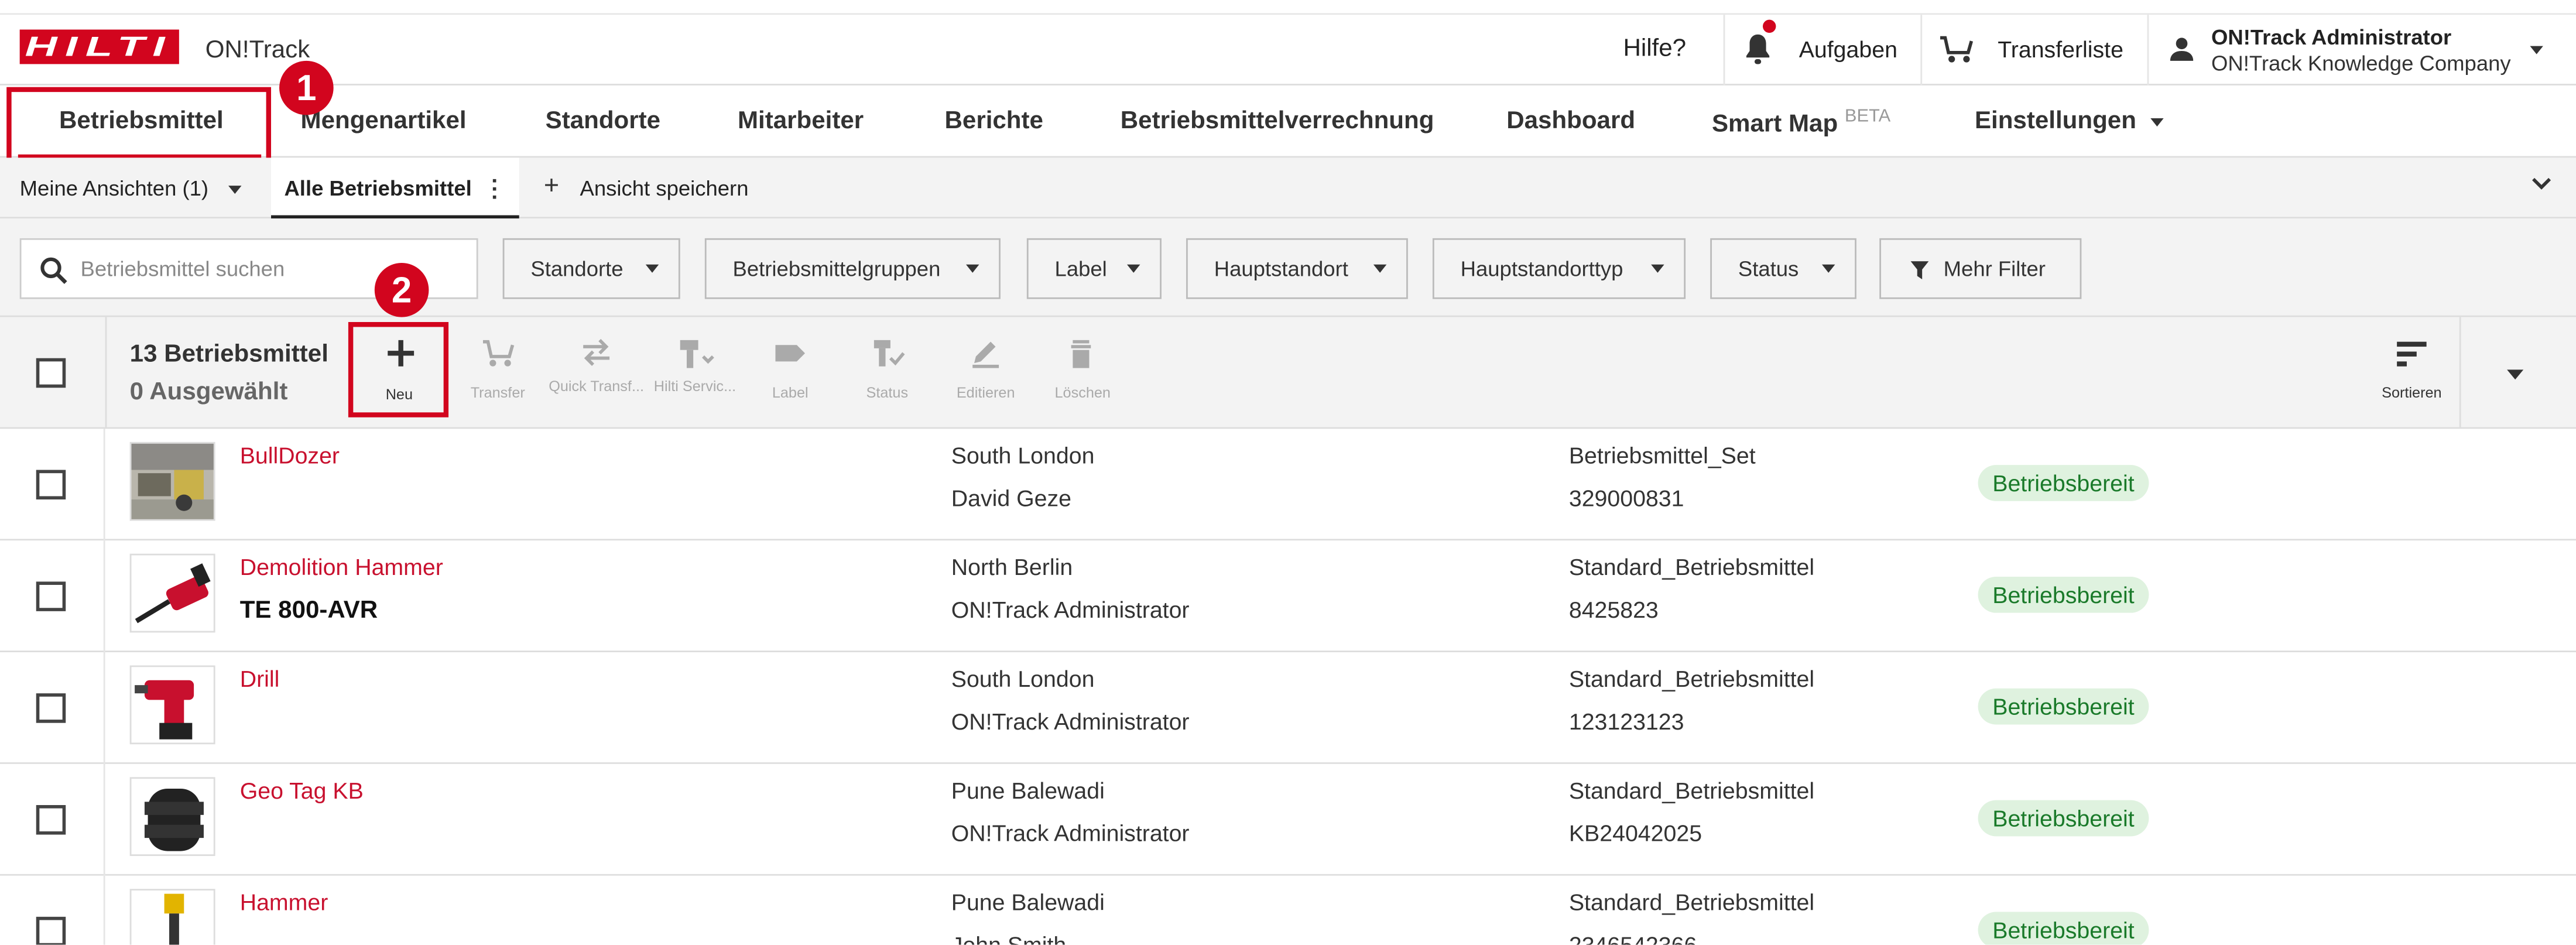  I want to click on label-button: Label, so click(790, 373).